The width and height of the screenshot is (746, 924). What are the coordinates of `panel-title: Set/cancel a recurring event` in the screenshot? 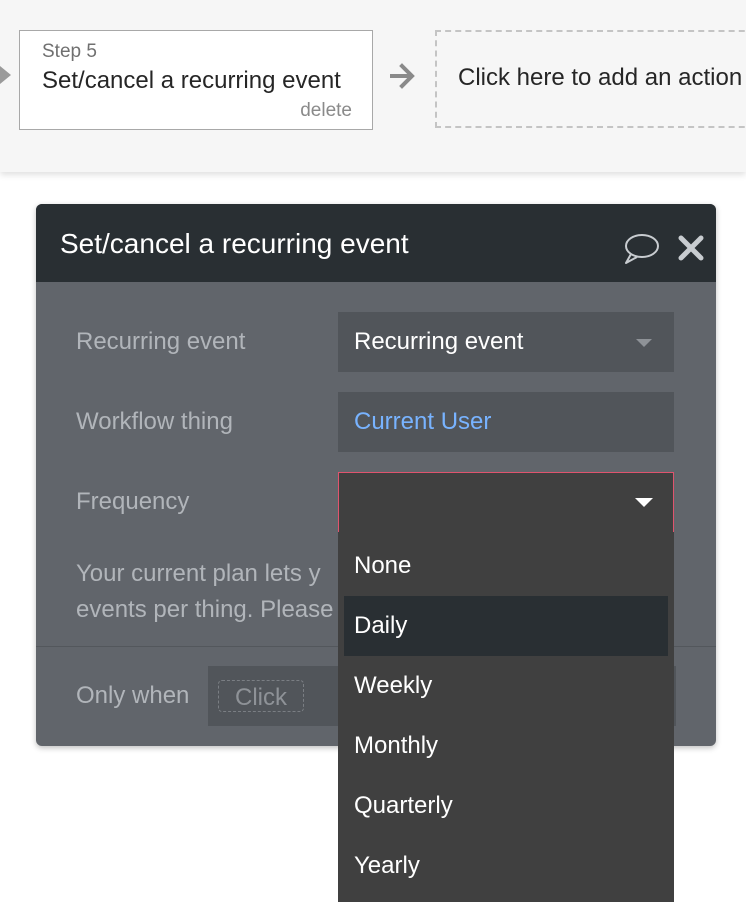 It's located at (234, 243).